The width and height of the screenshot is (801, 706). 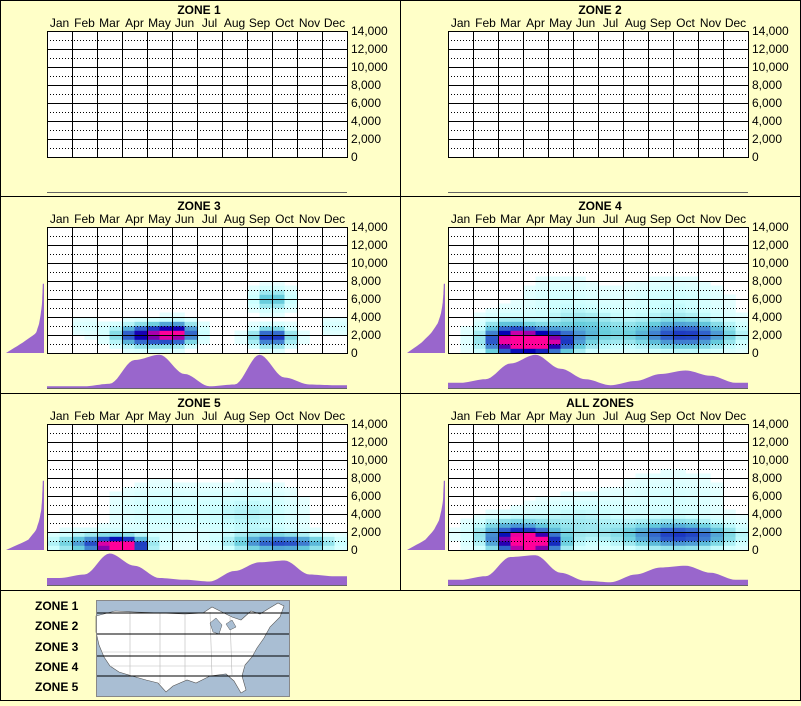 What do you see at coordinates (770, 263) in the screenshot?
I see `y-tick-label: 10,000` at bounding box center [770, 263].